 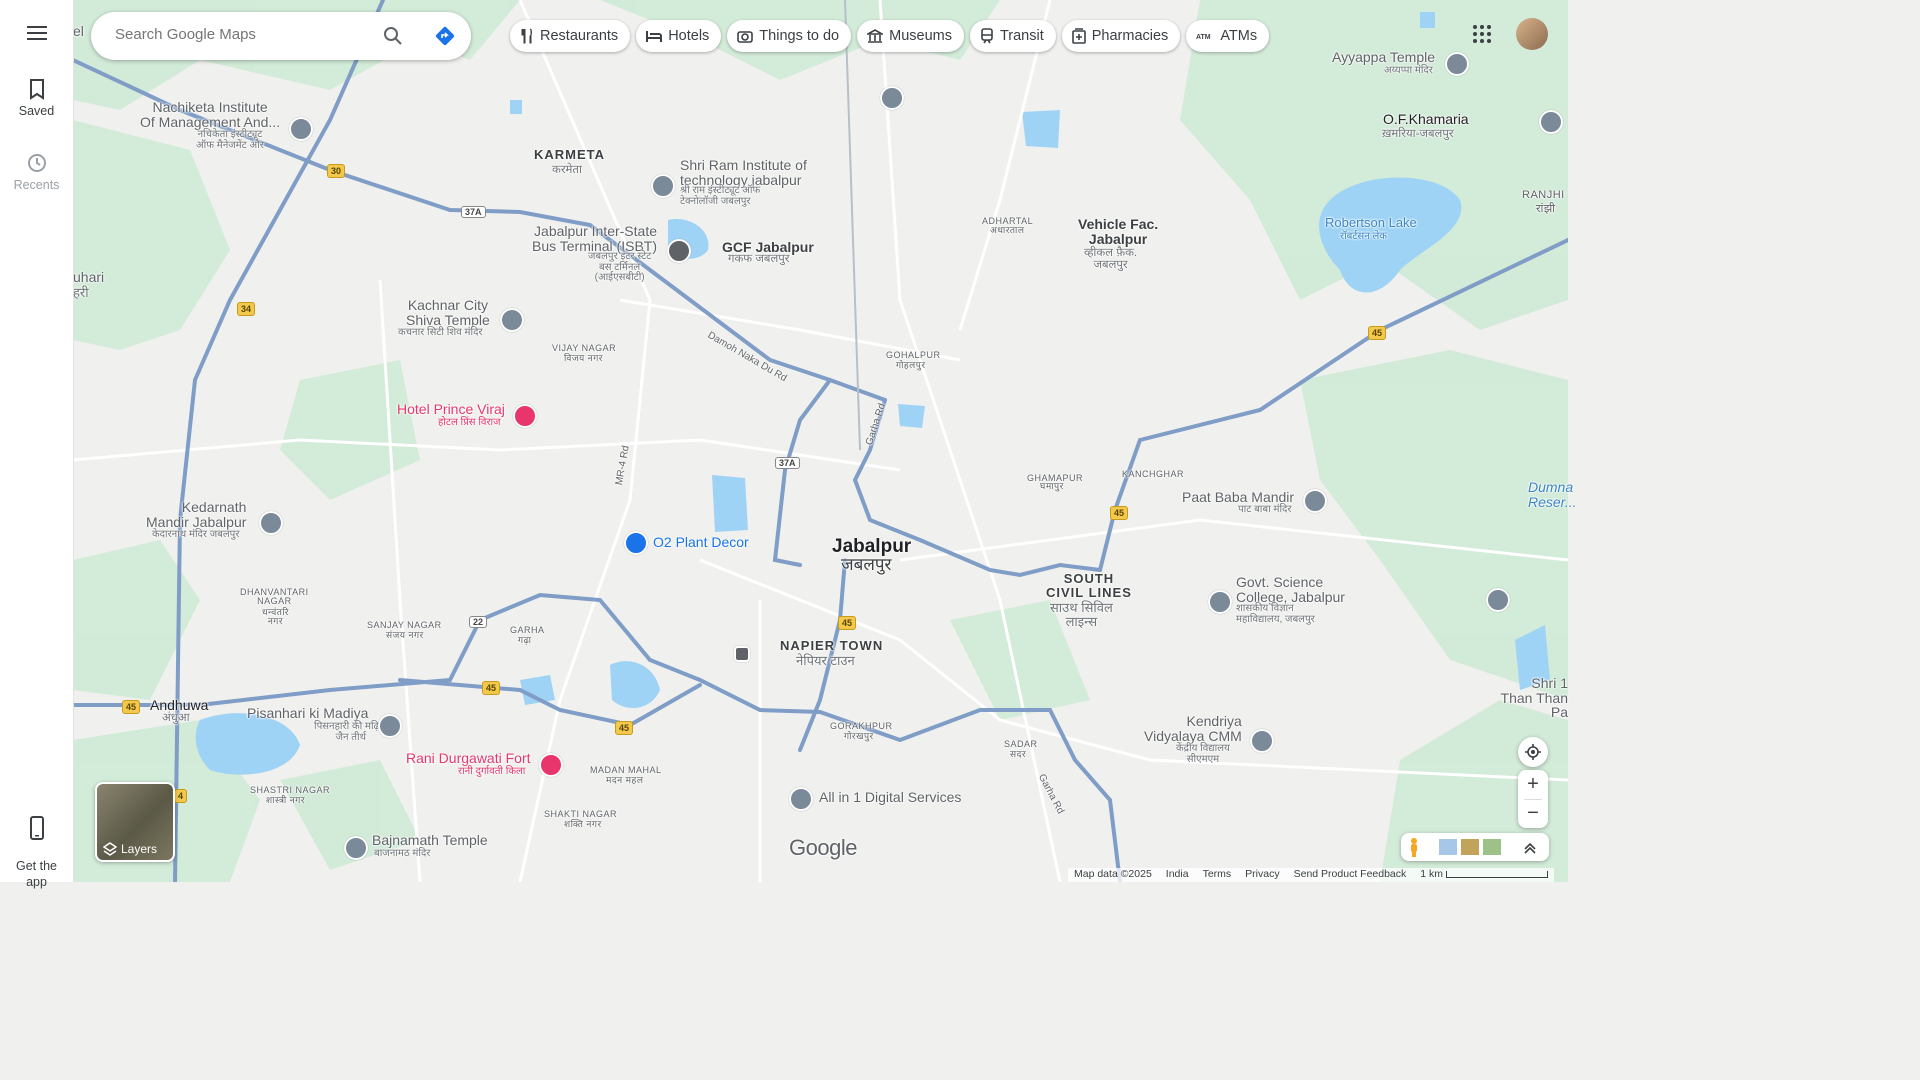 I want to click on country-link: India, so click(x=1177, y=875).